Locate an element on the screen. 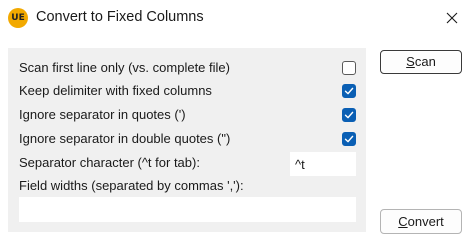  window-title: Convert to Fixed Columns is located at coordinates (120, 17).